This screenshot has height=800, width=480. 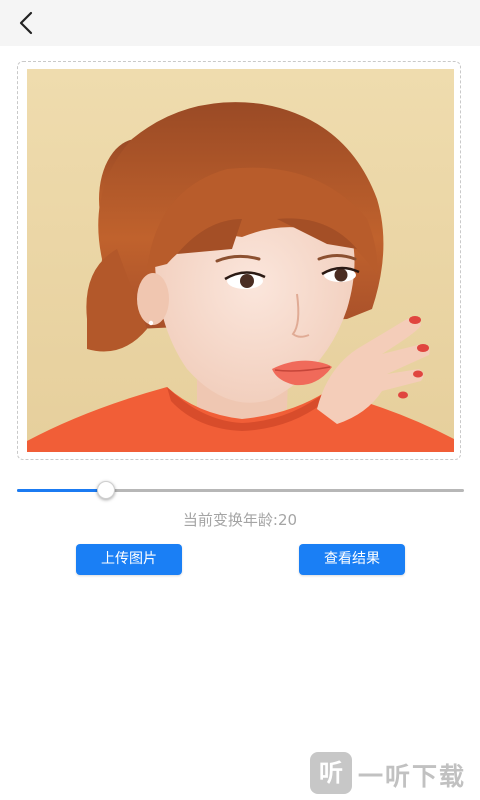 I want to click on slider-thumb, so click(x=106, y=490).